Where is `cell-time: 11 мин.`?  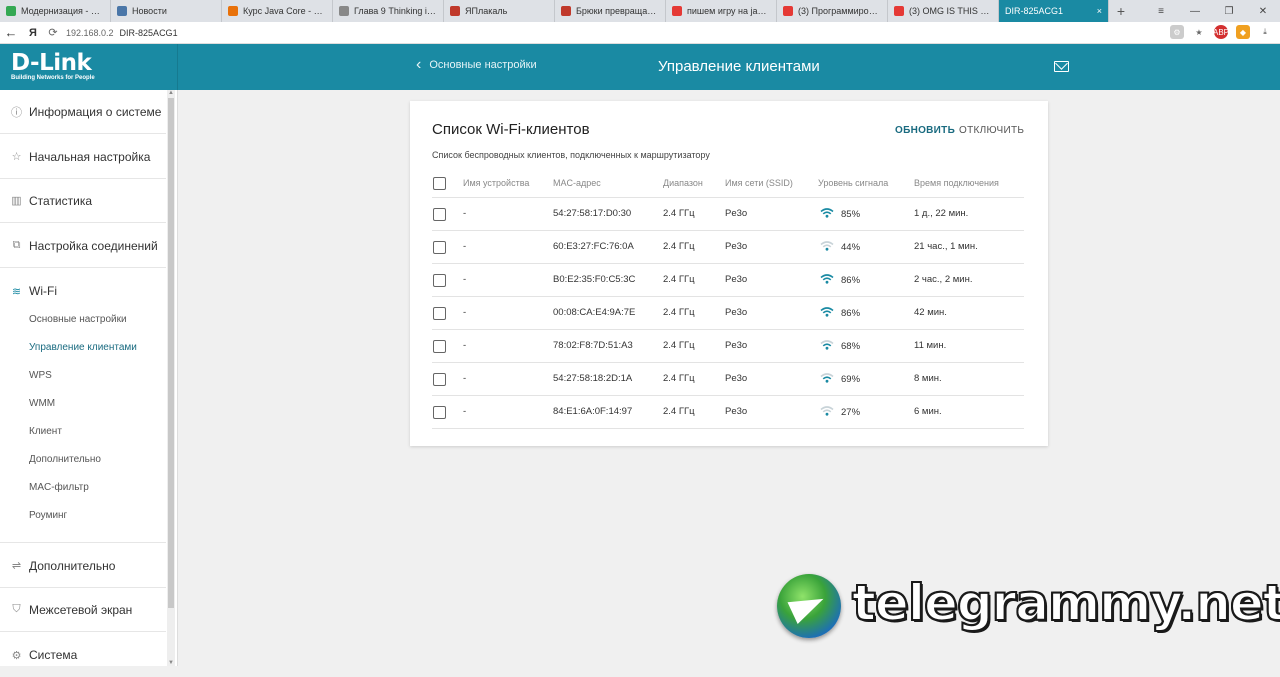
cell-time: 11 мин. is located at coordinates (930, 345).